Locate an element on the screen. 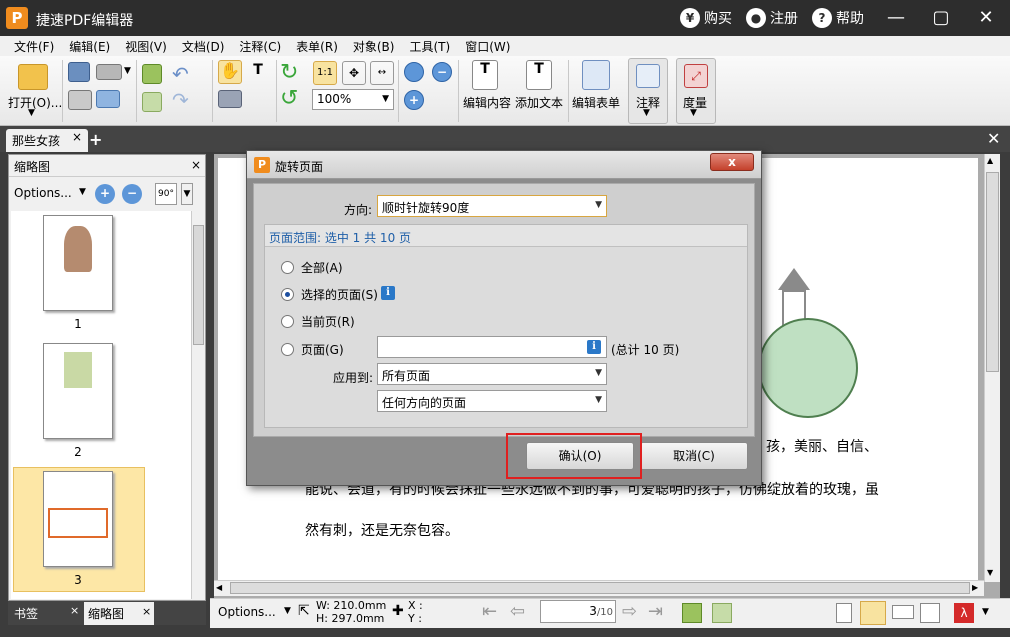 Image resolution: width=1010 pixels, height=637 pixels. folder-open-icon is located at coordinates (33, 77).